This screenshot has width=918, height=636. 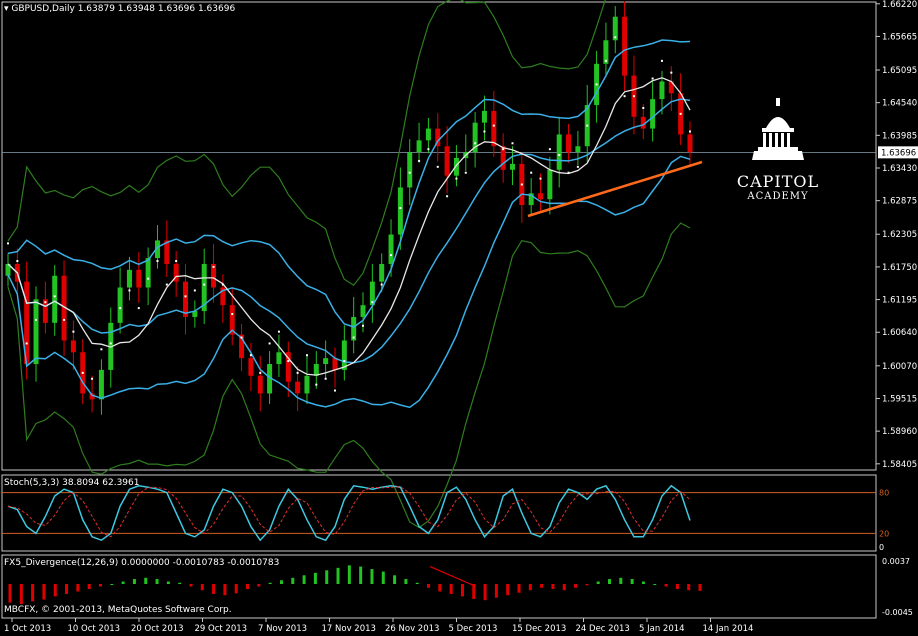 I want to click on x-tick-label: 20 Oct 2013, so click(x=157, y=629).